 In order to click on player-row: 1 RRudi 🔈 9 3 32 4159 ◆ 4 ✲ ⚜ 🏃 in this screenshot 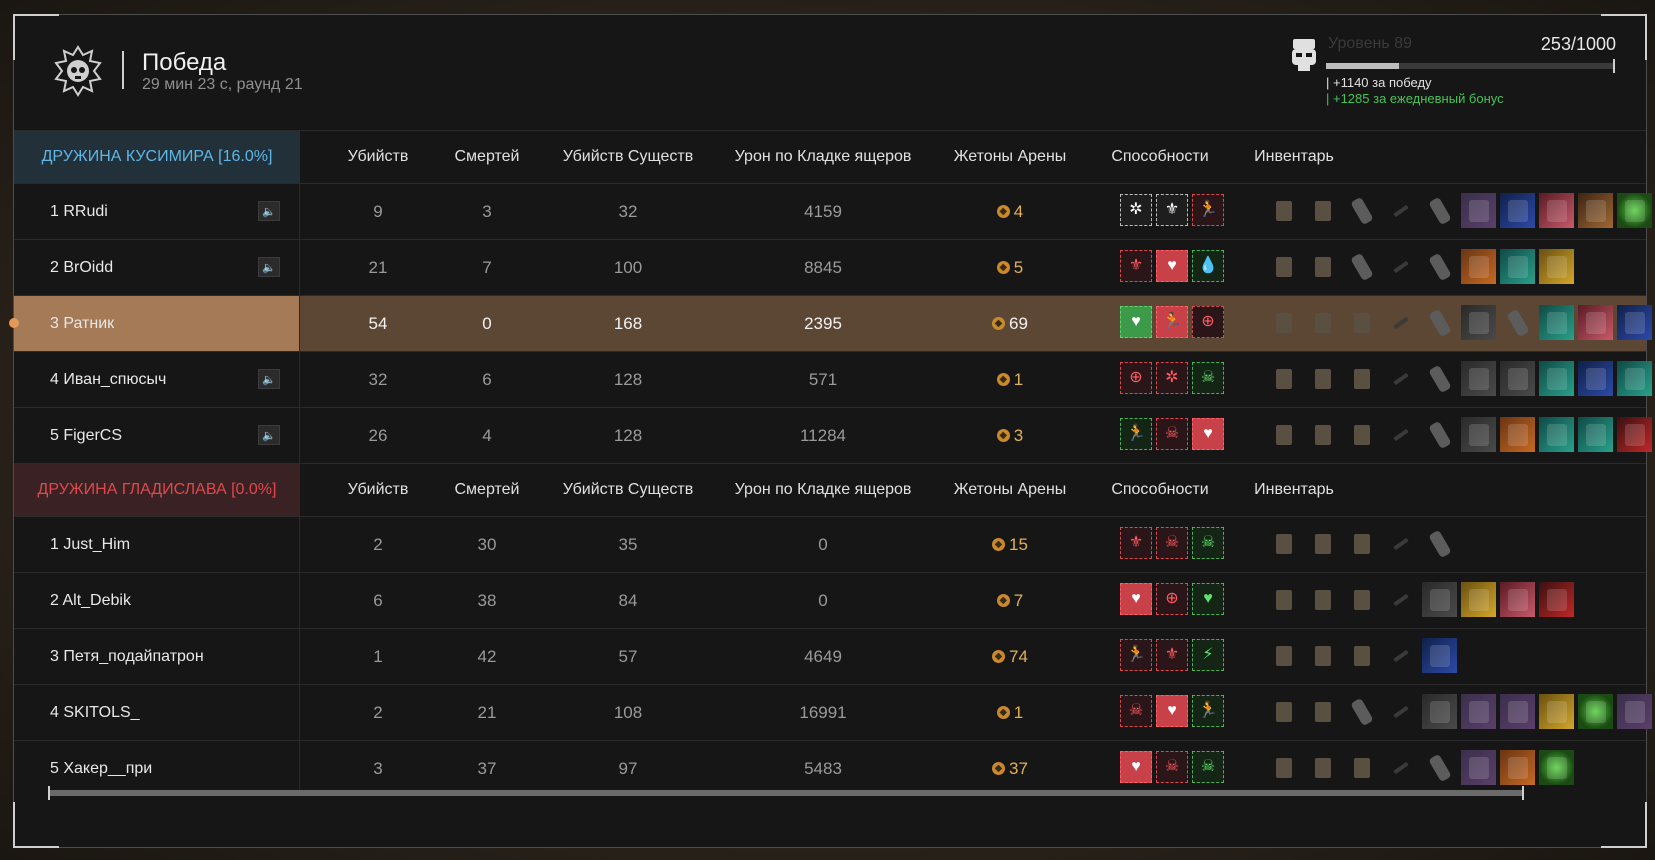, I will do `click(833, 211)`.